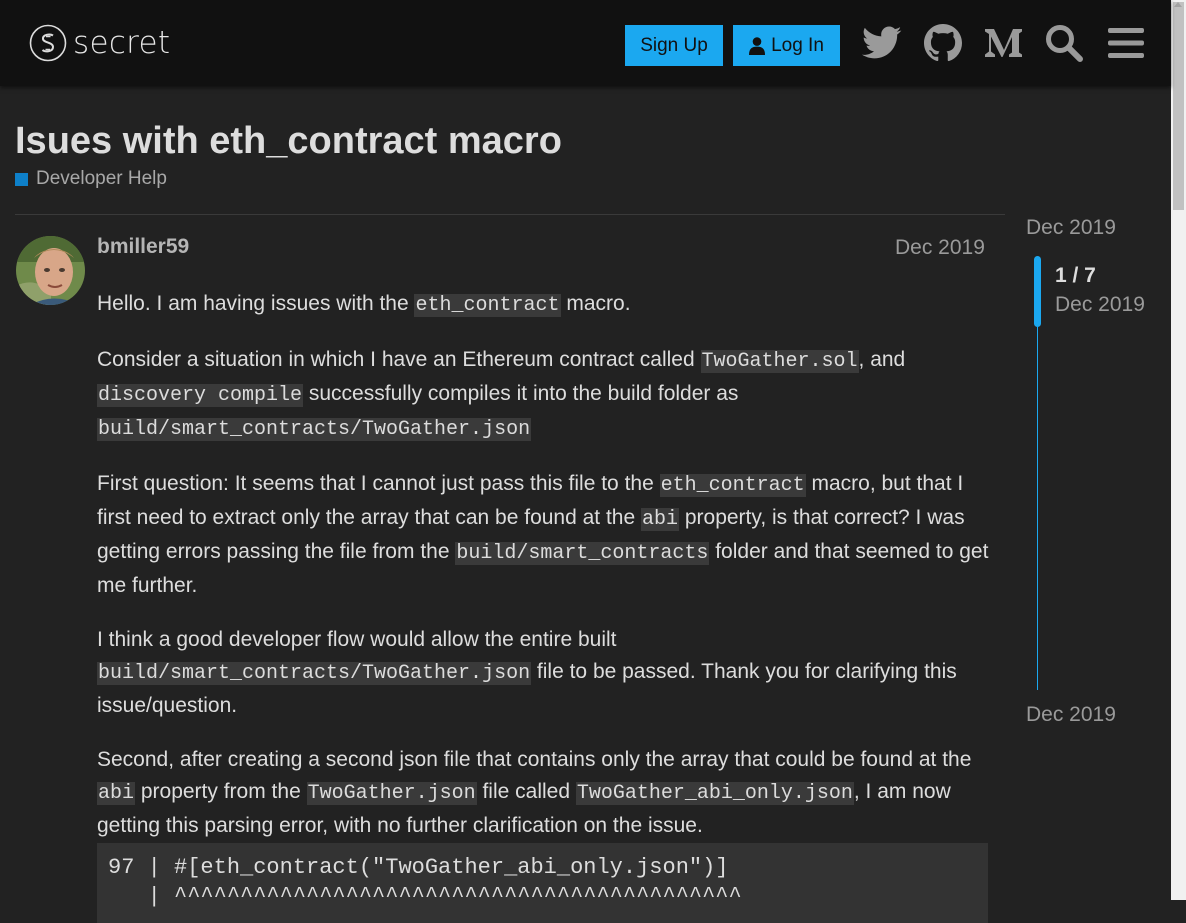 This screenshot has width=1186, height=923. Describe the element at coordinates (797, 45) in the screenshot. I see `log-in-label: Log In` at that location.